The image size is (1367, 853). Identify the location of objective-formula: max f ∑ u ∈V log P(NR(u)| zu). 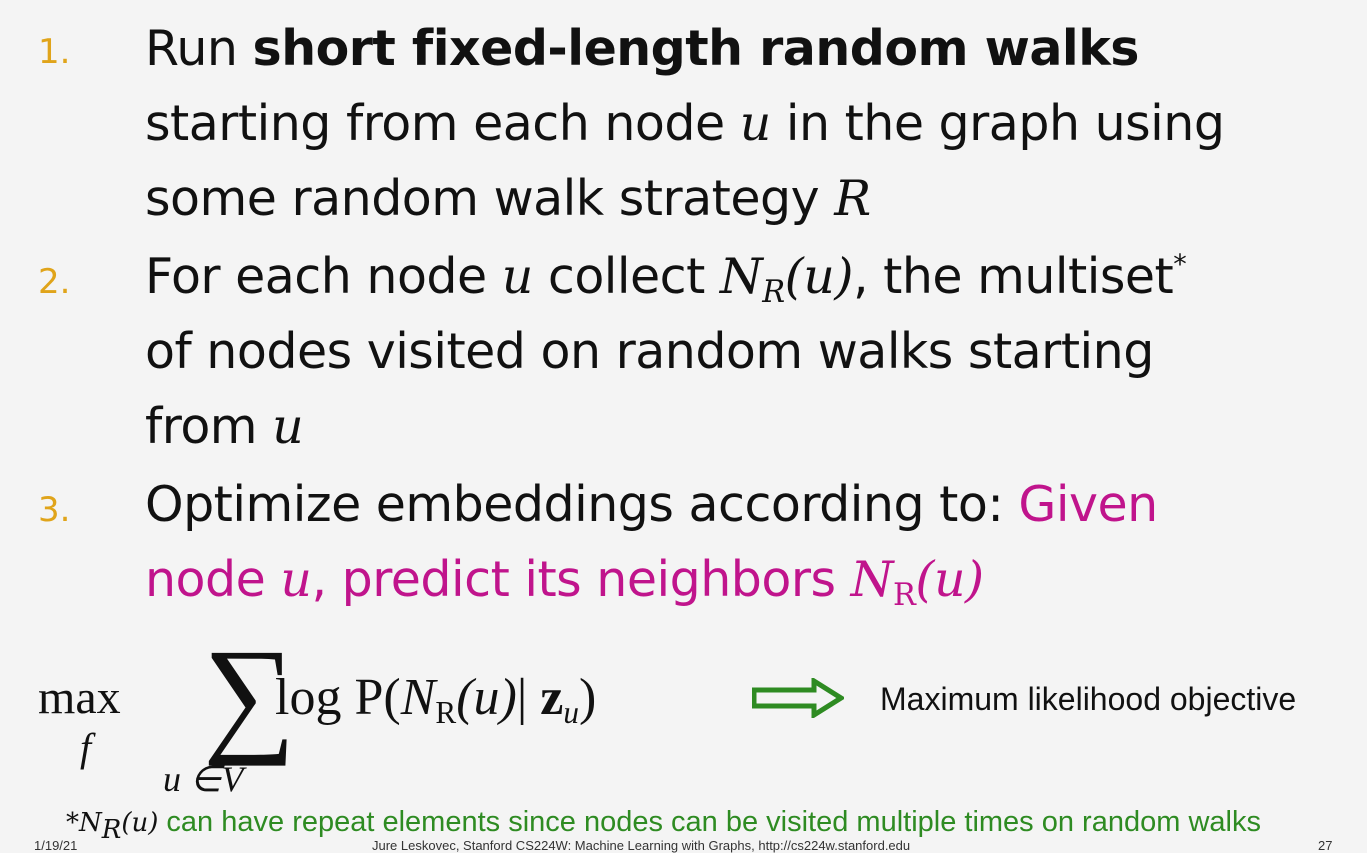
(428, 720).